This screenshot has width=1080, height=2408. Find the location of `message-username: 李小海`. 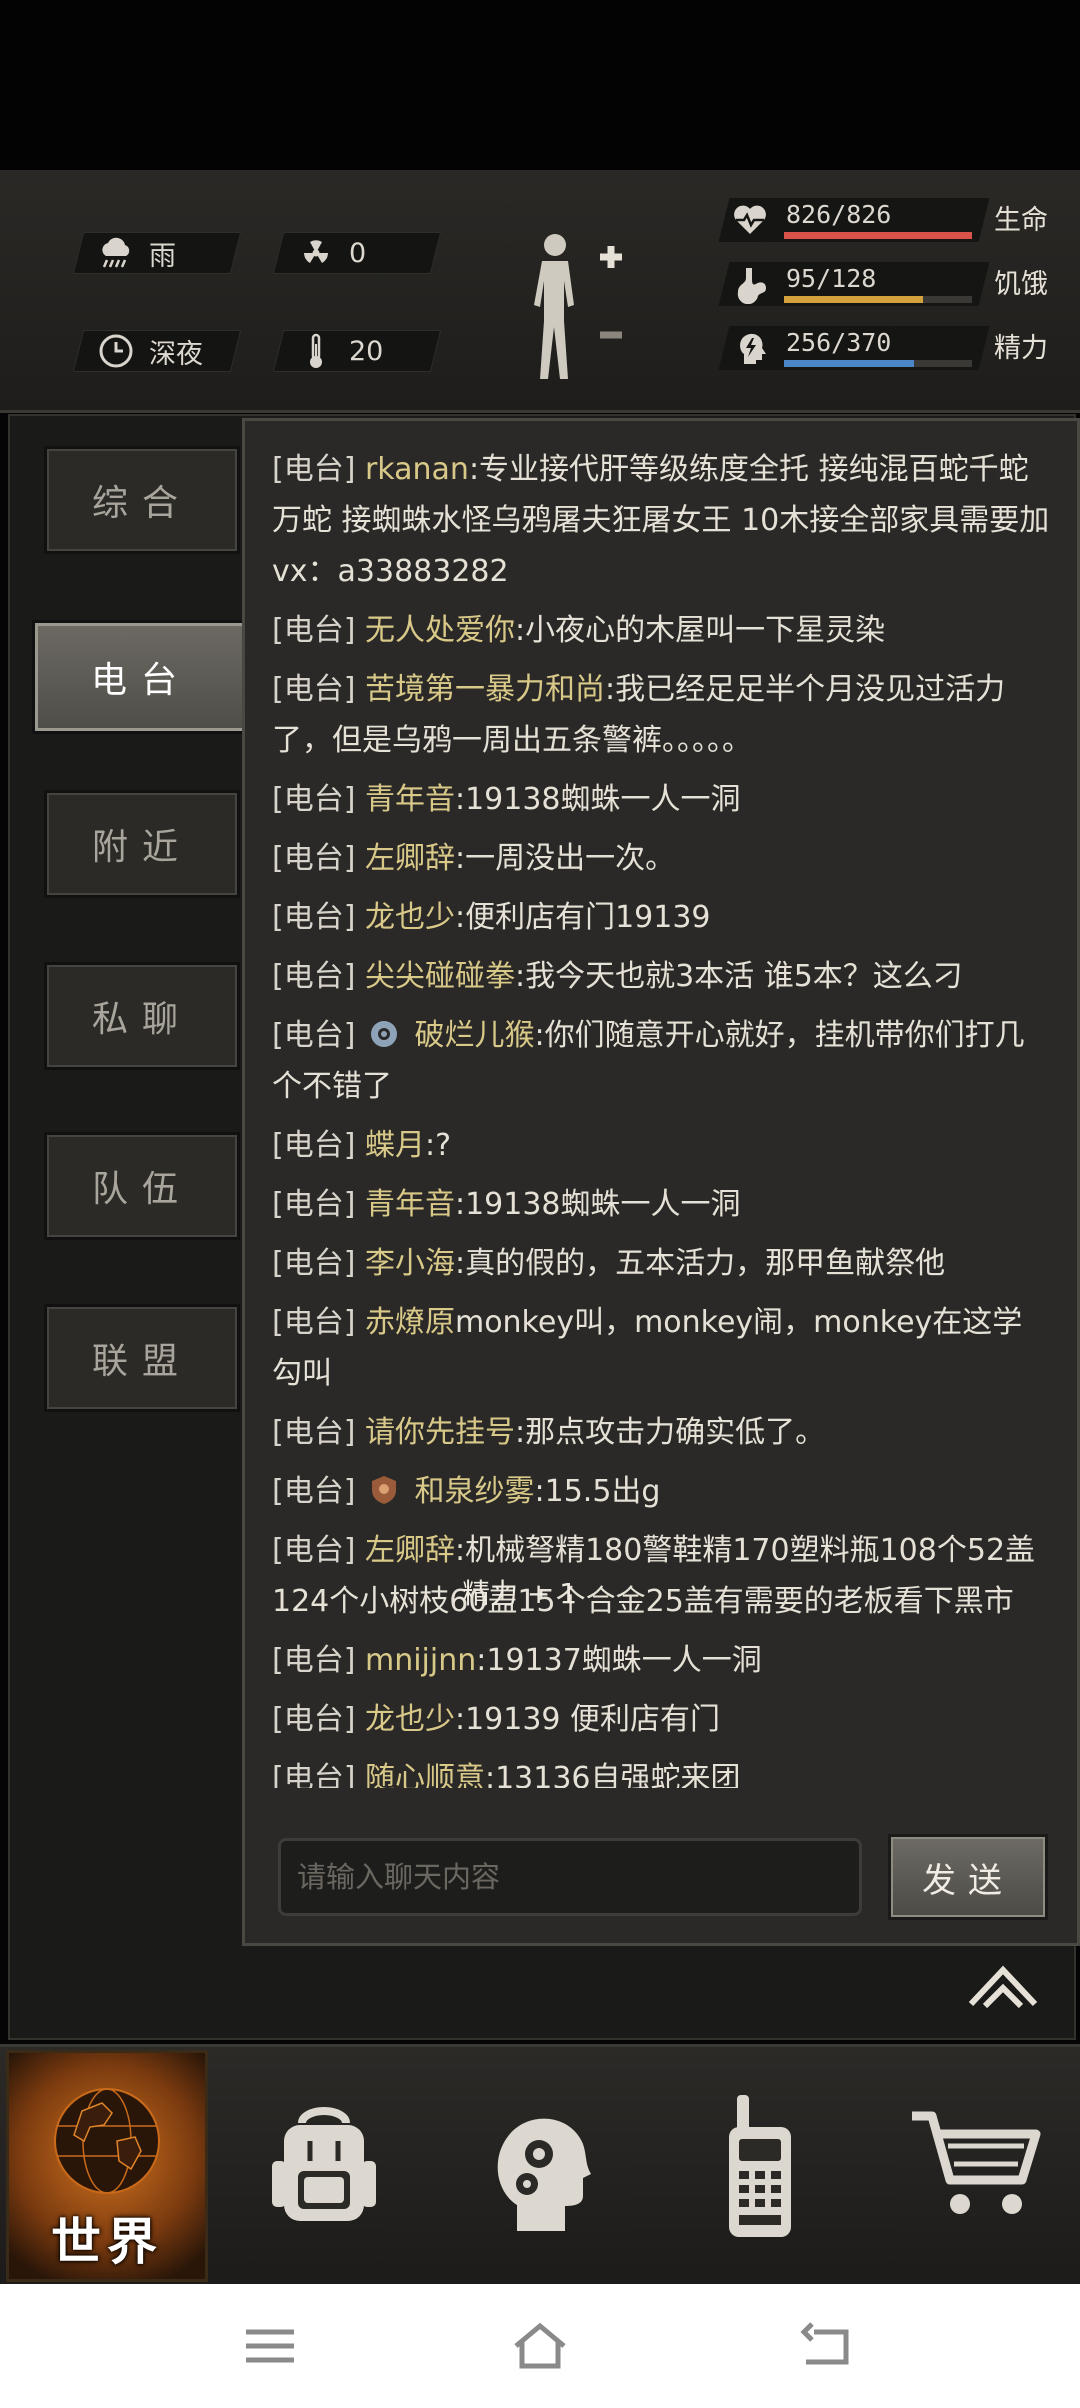

message-username: 李小海 is located at coordinates (410, 1263).